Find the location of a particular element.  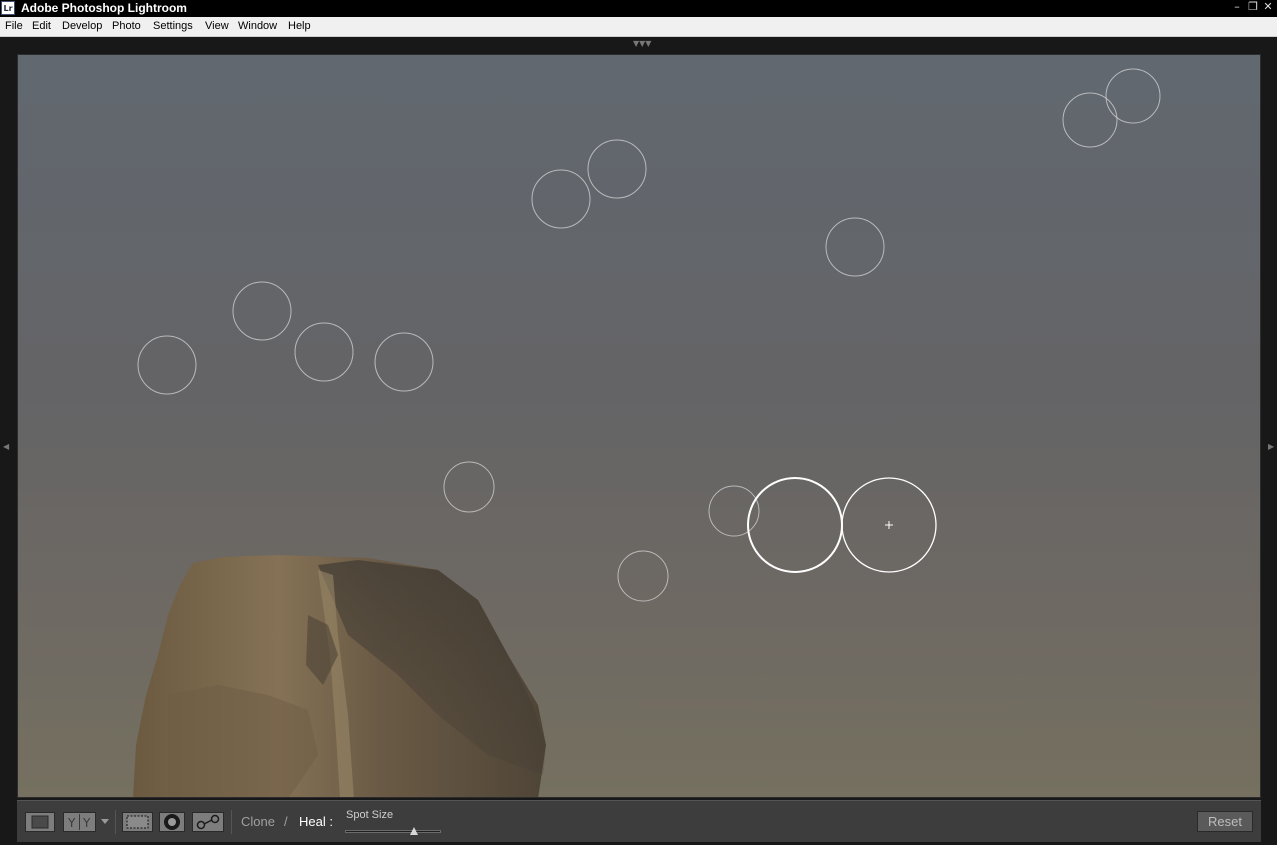

reset-button: Reset is located at coordinates (1225, 821).